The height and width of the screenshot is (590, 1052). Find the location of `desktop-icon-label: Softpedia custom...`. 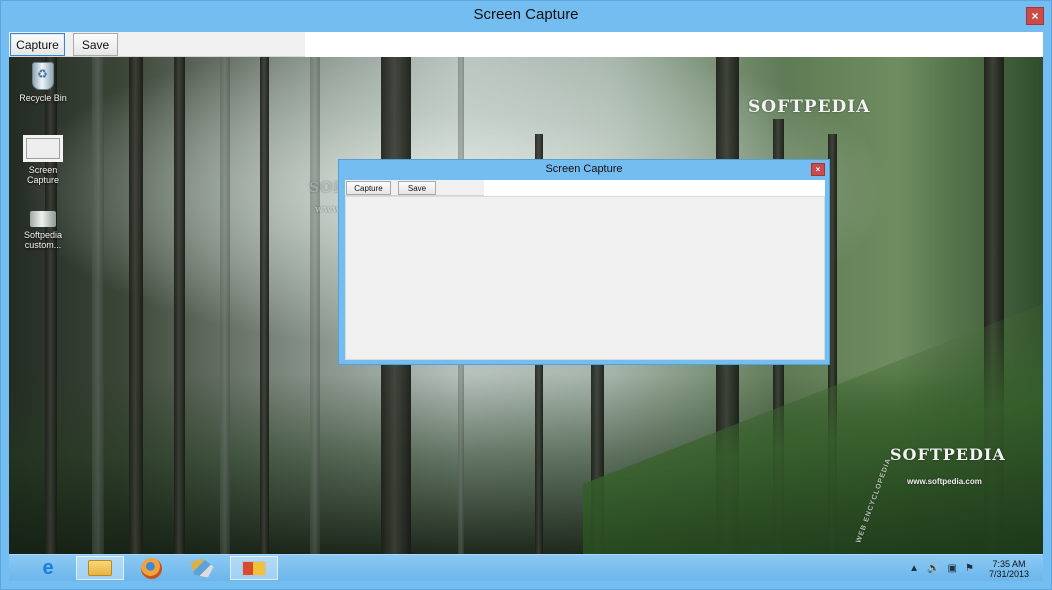

desktop-icon-label: Softpedia custom... is located at coordinates (43, 240).